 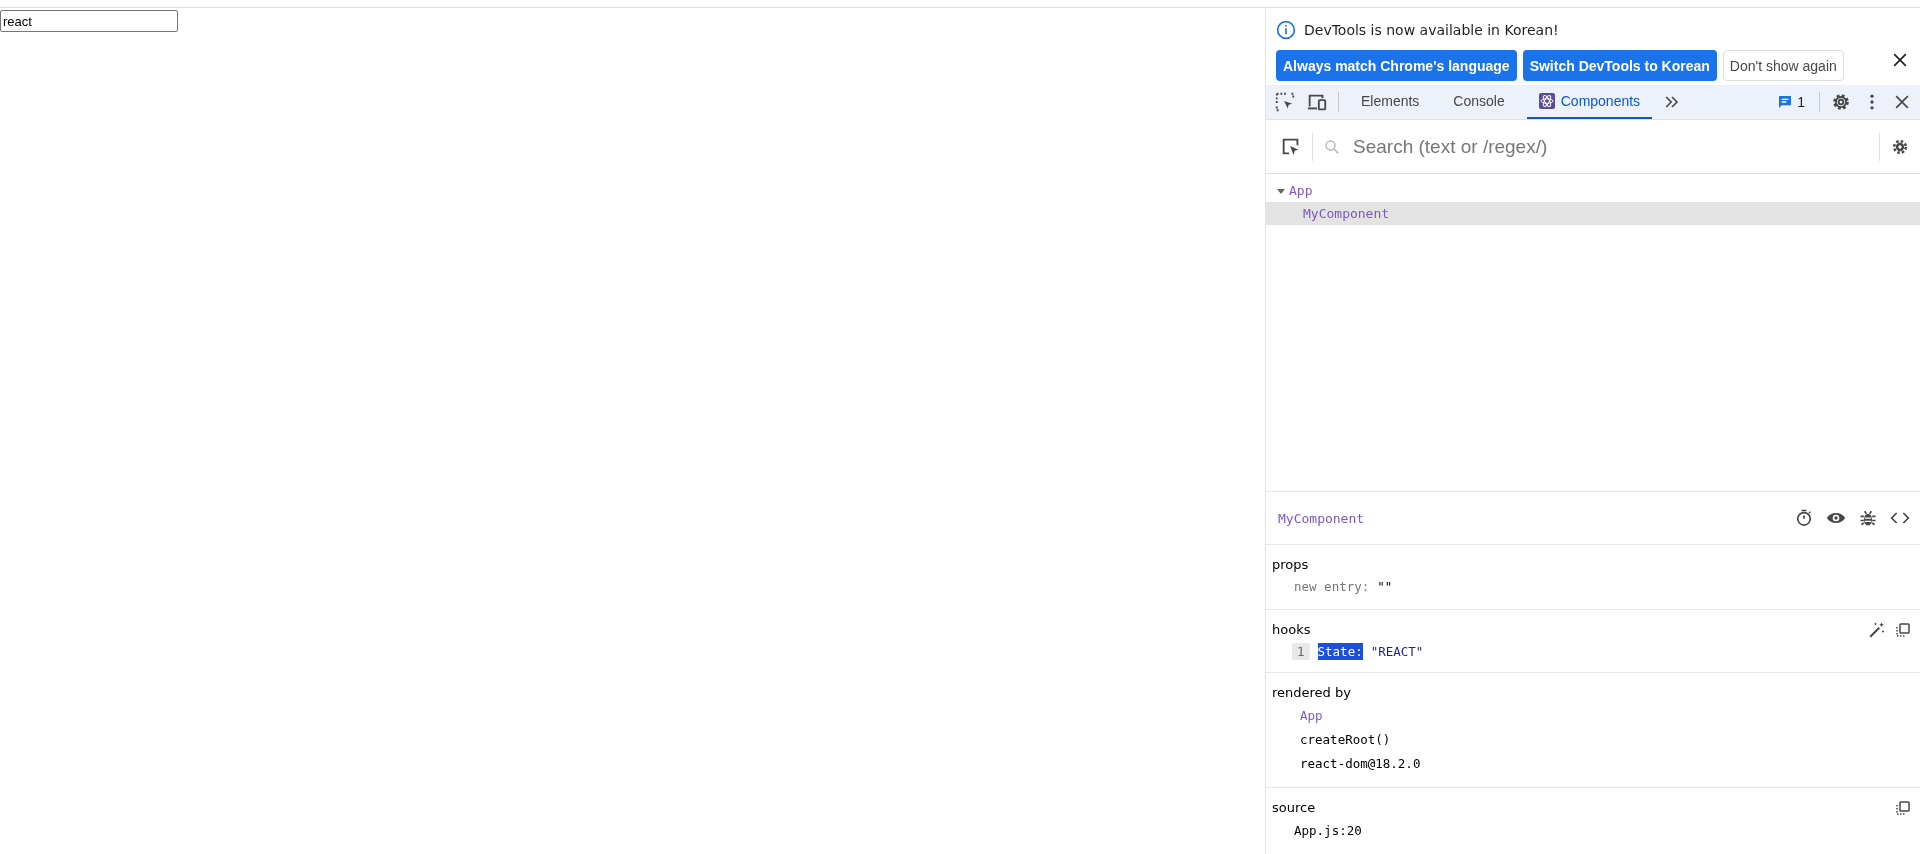 I want to click on panel-tab: Elements, so click(x=1390, y=102).